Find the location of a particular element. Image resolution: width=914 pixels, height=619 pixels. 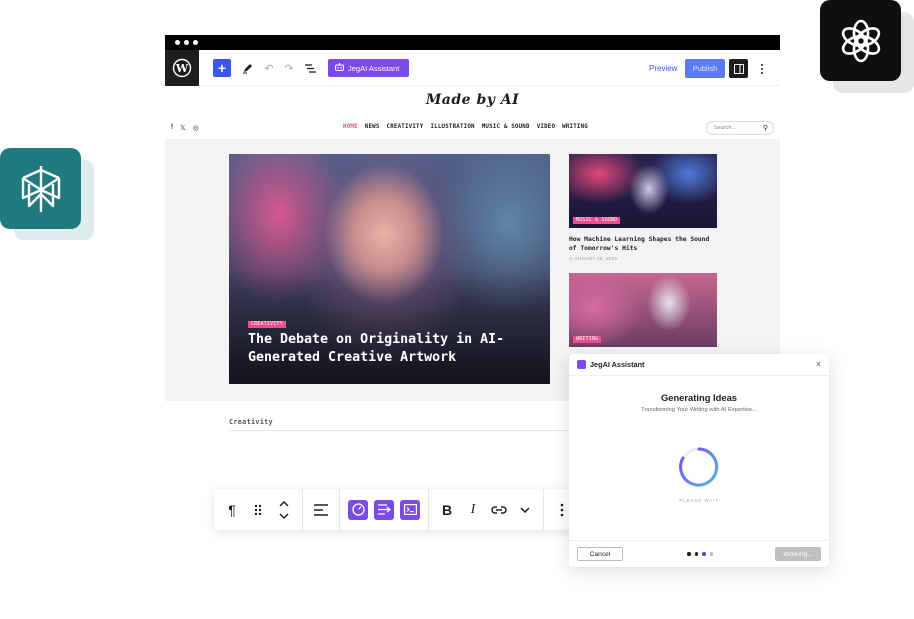

drag-handle-icon is located at coordinates (258, 510).